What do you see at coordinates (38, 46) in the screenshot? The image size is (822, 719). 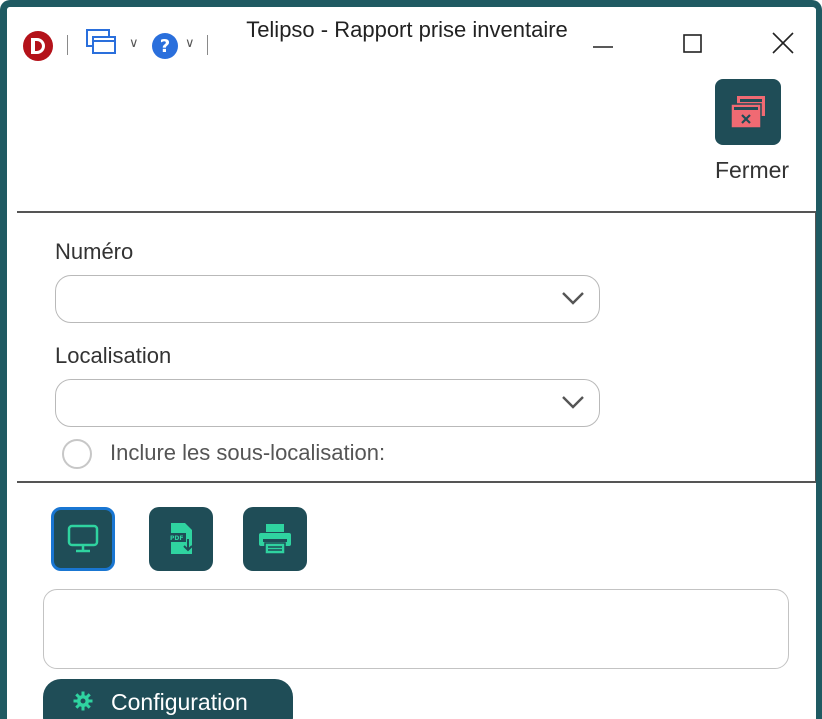 I see `app-logo-icon` at bounding box center [38, 46].